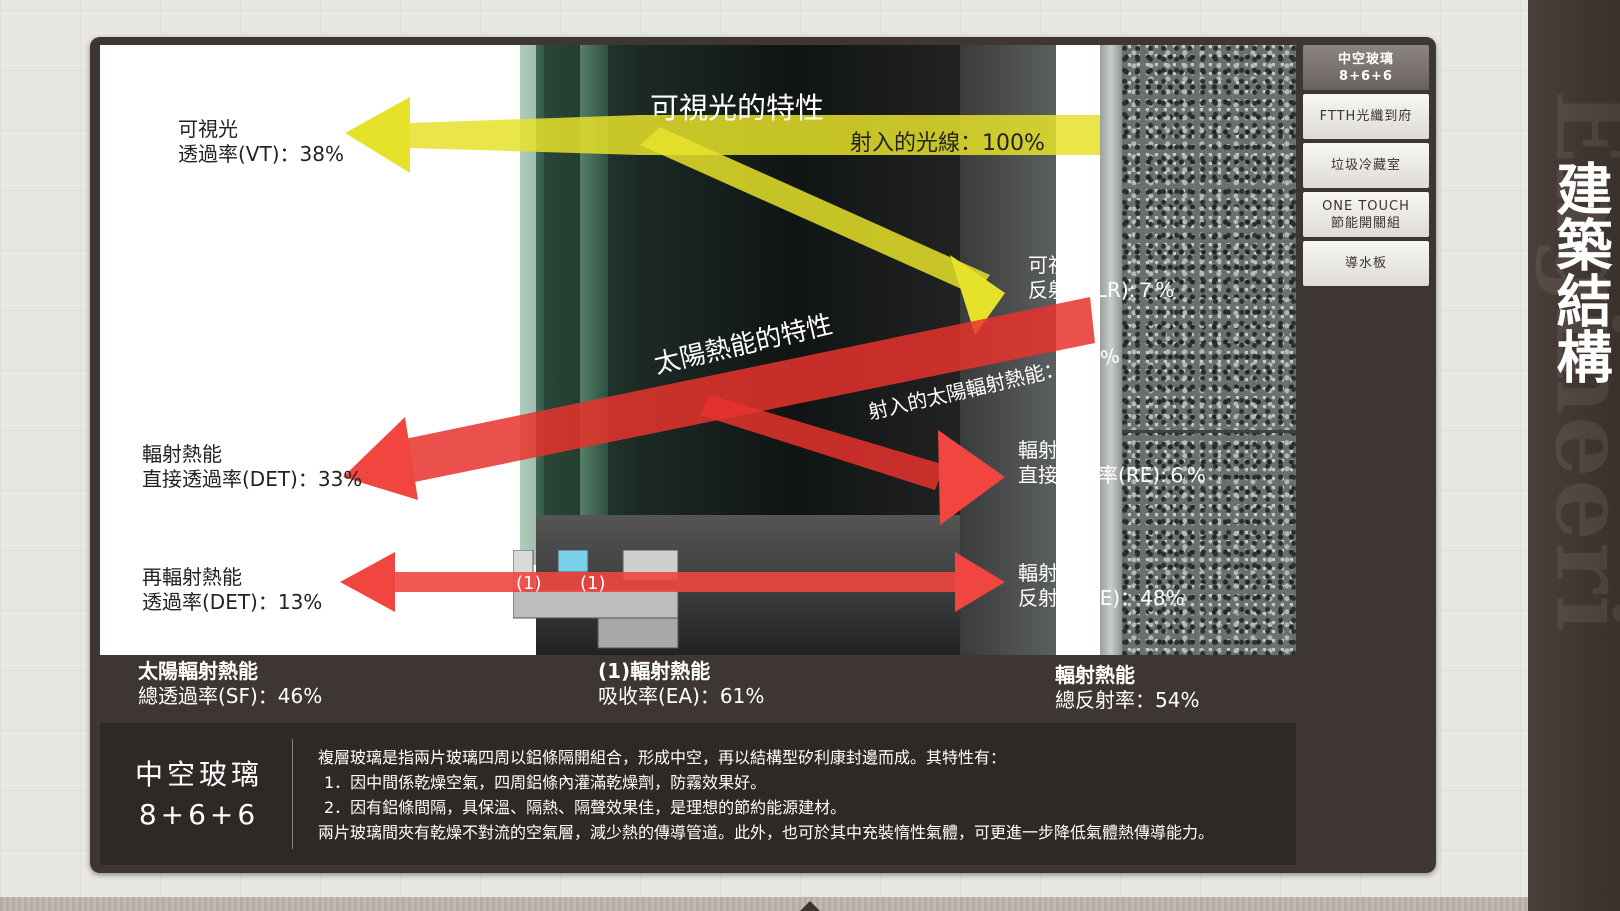  I want to click on scroll-up-icon, so click(810, 906).